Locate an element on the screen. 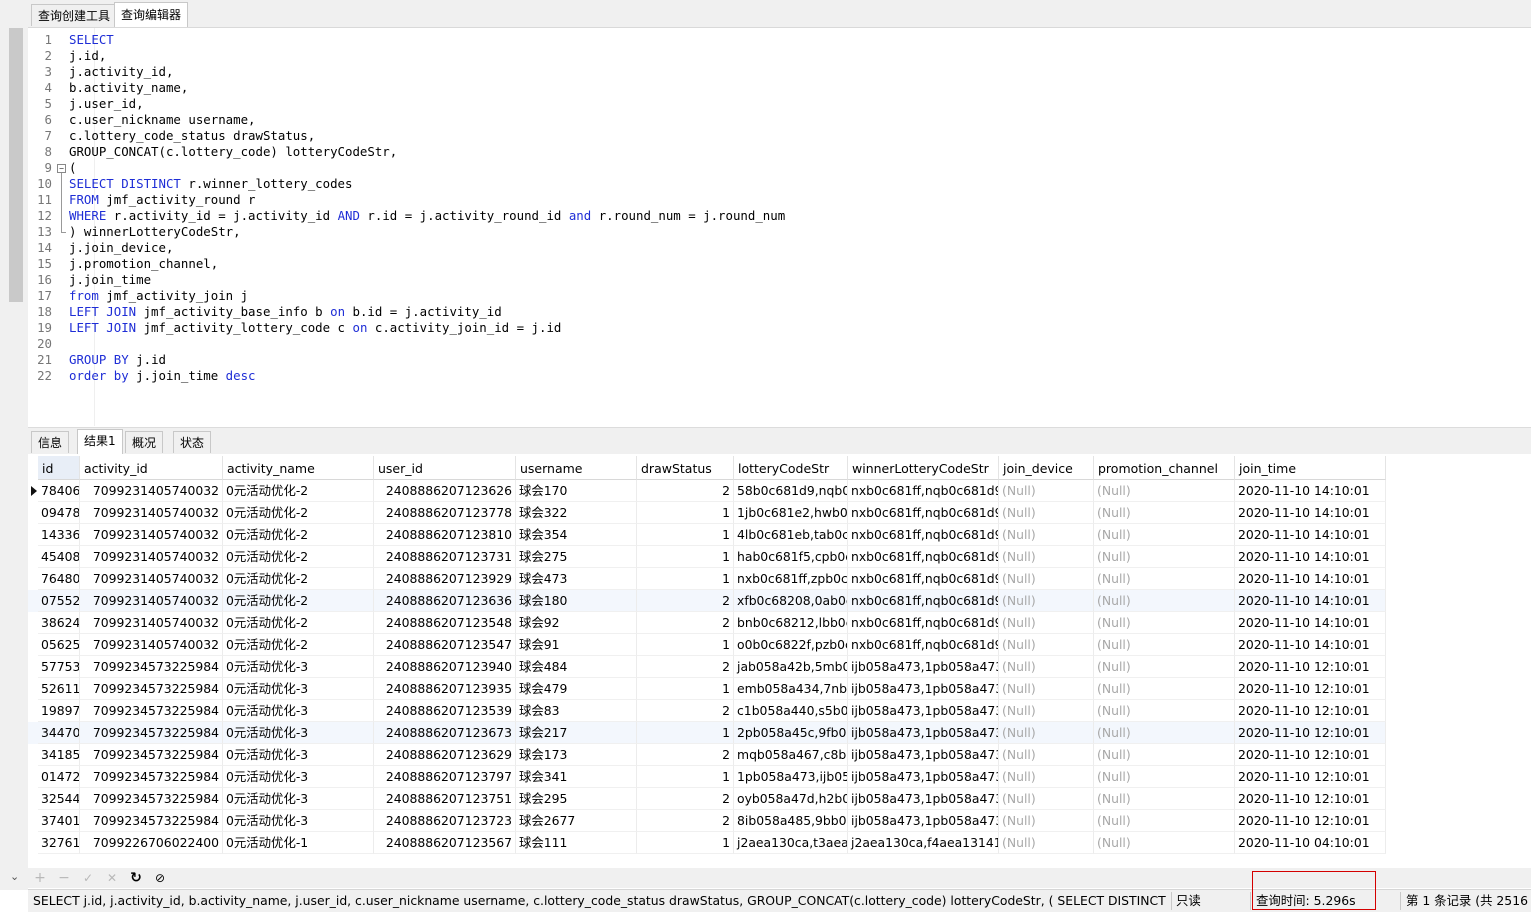 The width and height of the screenshot is (1531, 912). cell-user_id: 2408886207123539 is located at coordinates (445, 711).